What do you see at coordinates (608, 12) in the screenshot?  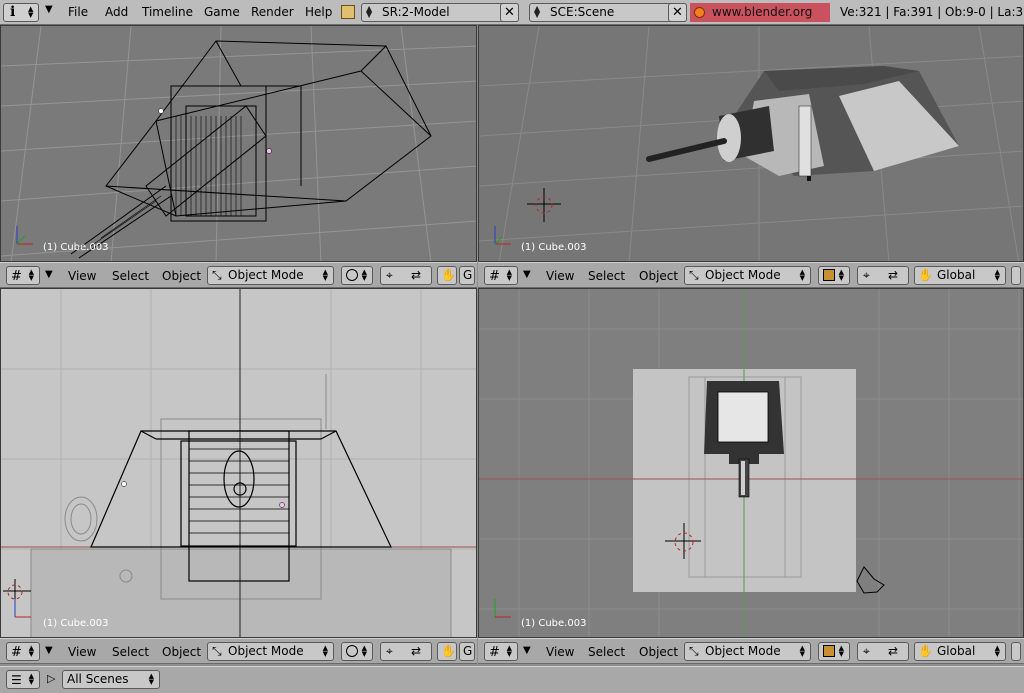 I see `scene-selector: ▲ ▼ SCE:Scene` at bounding box center [608, 12].